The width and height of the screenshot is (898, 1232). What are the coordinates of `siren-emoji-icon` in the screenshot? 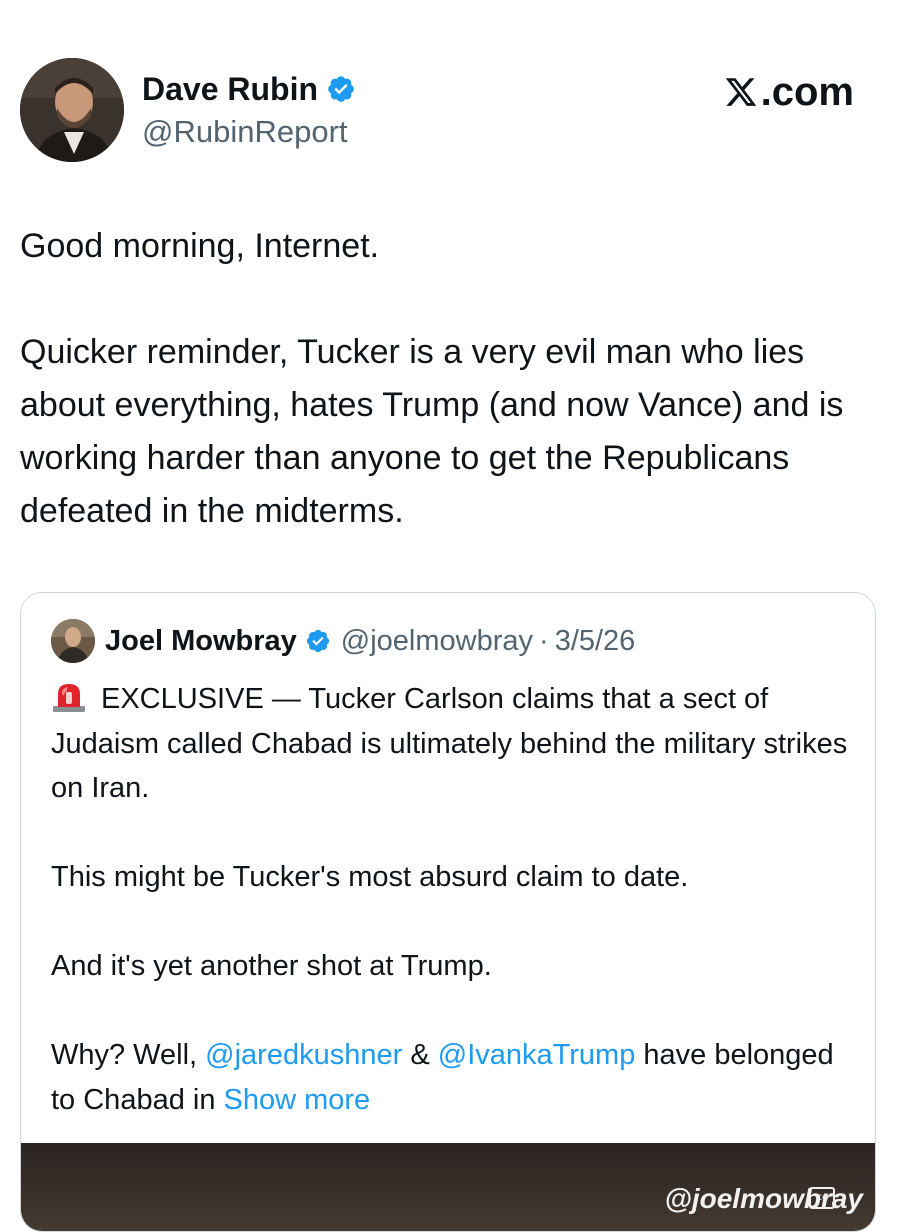 It's located at (69, 698).